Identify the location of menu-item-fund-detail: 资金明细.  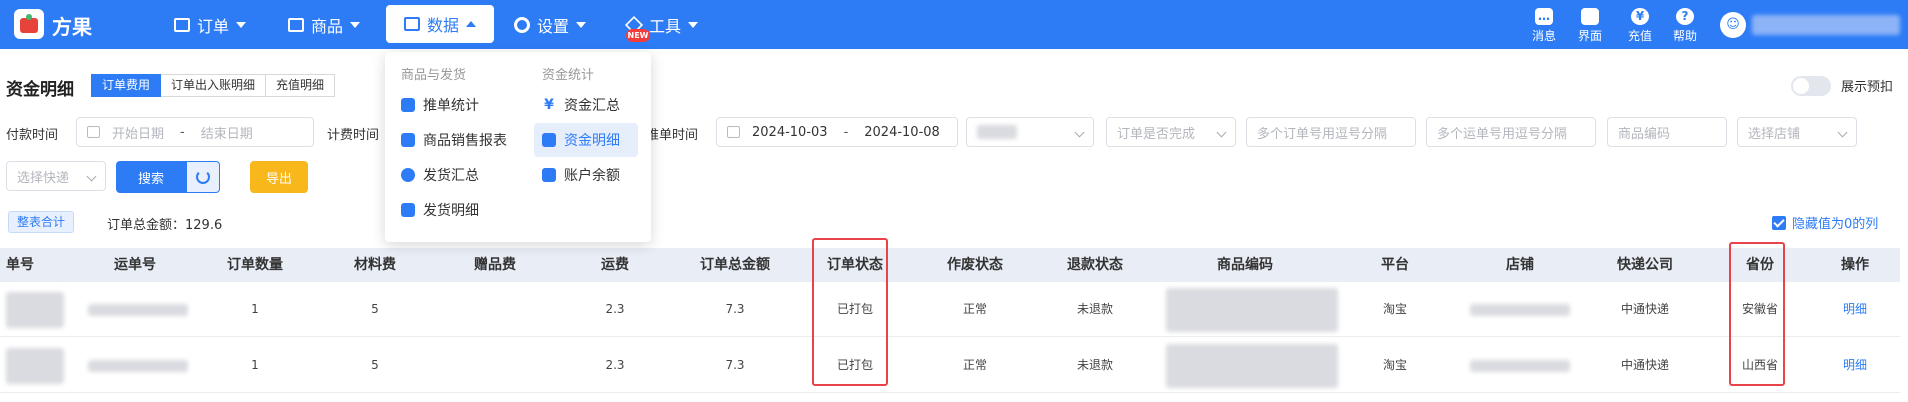
(586, 140).